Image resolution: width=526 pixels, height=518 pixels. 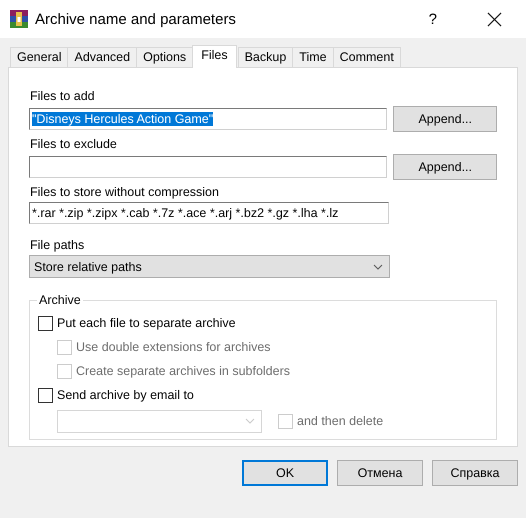 I want to click on tab: Comment, so click(x=366, y=57).